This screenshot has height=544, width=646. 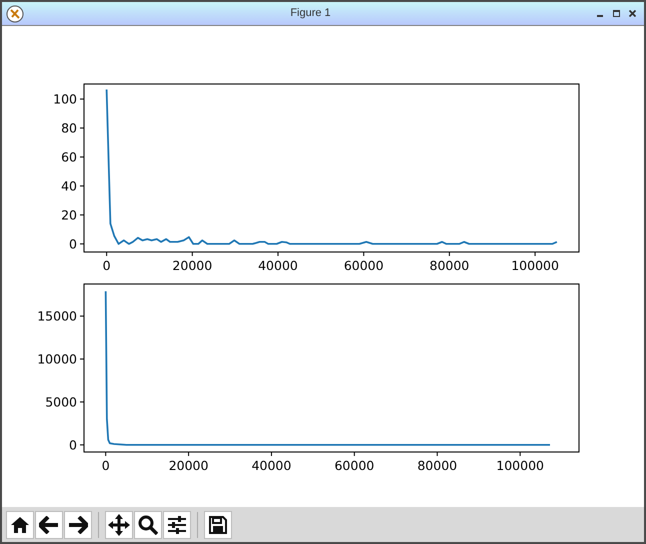 I want to click on home-button, so click(x=20, y=524).